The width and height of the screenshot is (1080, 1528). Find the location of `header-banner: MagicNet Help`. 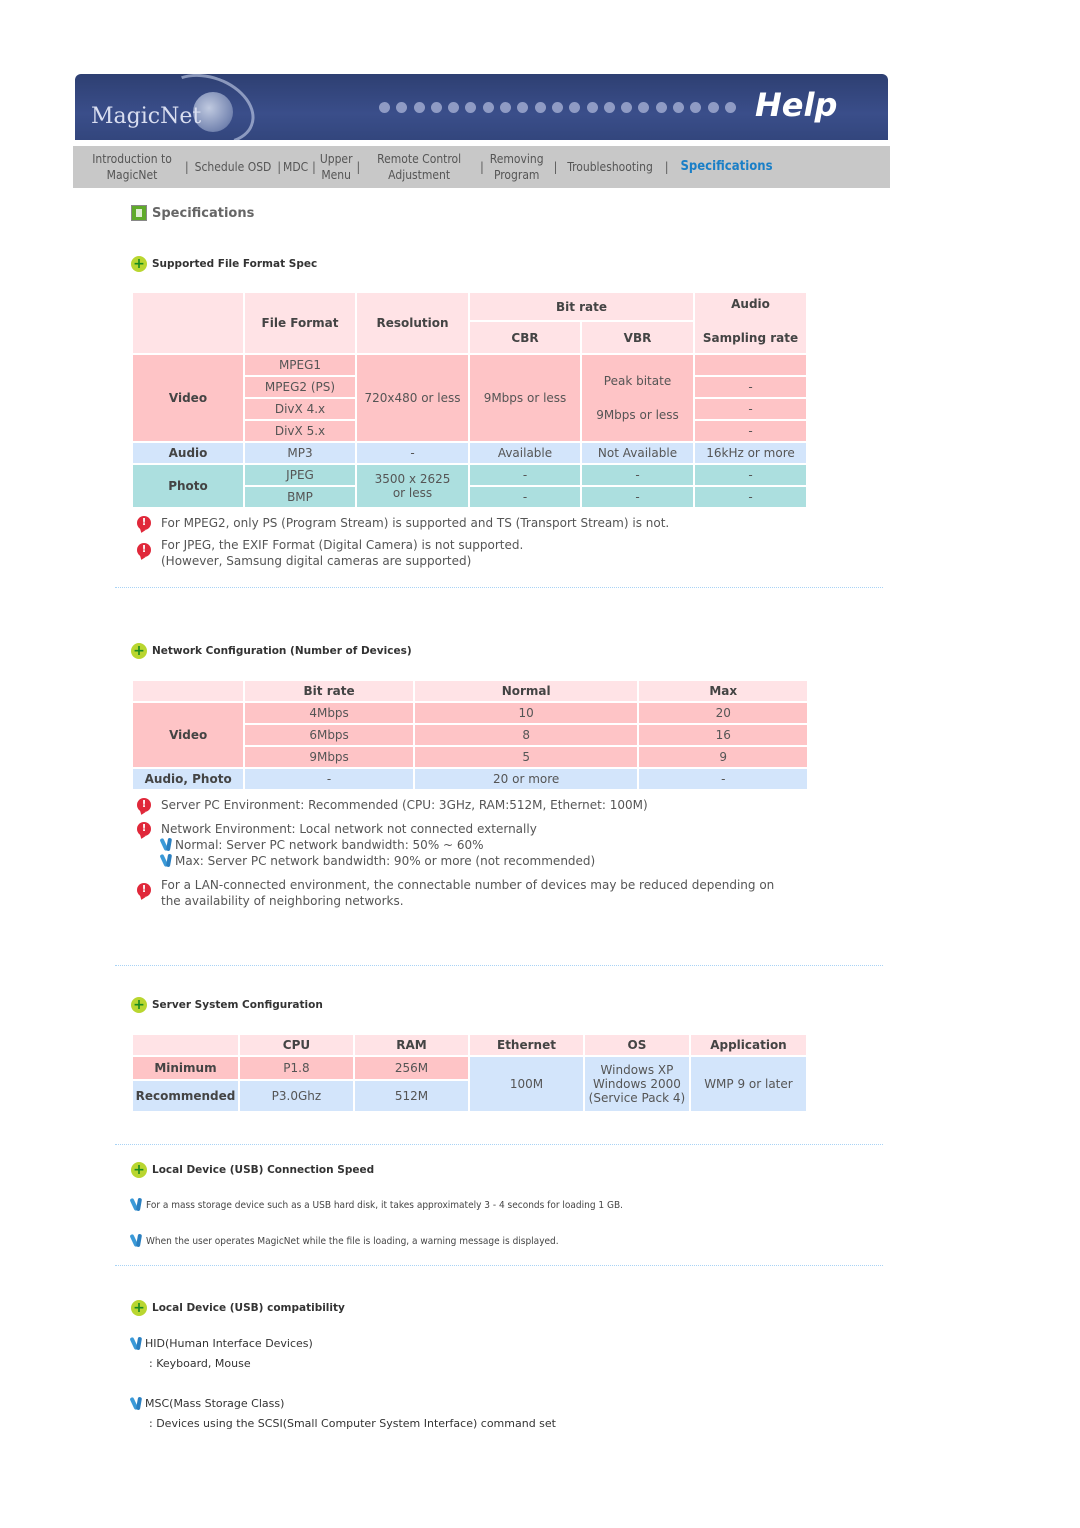

header-banner: MagicNet Help is located at coordinates (481, 107).